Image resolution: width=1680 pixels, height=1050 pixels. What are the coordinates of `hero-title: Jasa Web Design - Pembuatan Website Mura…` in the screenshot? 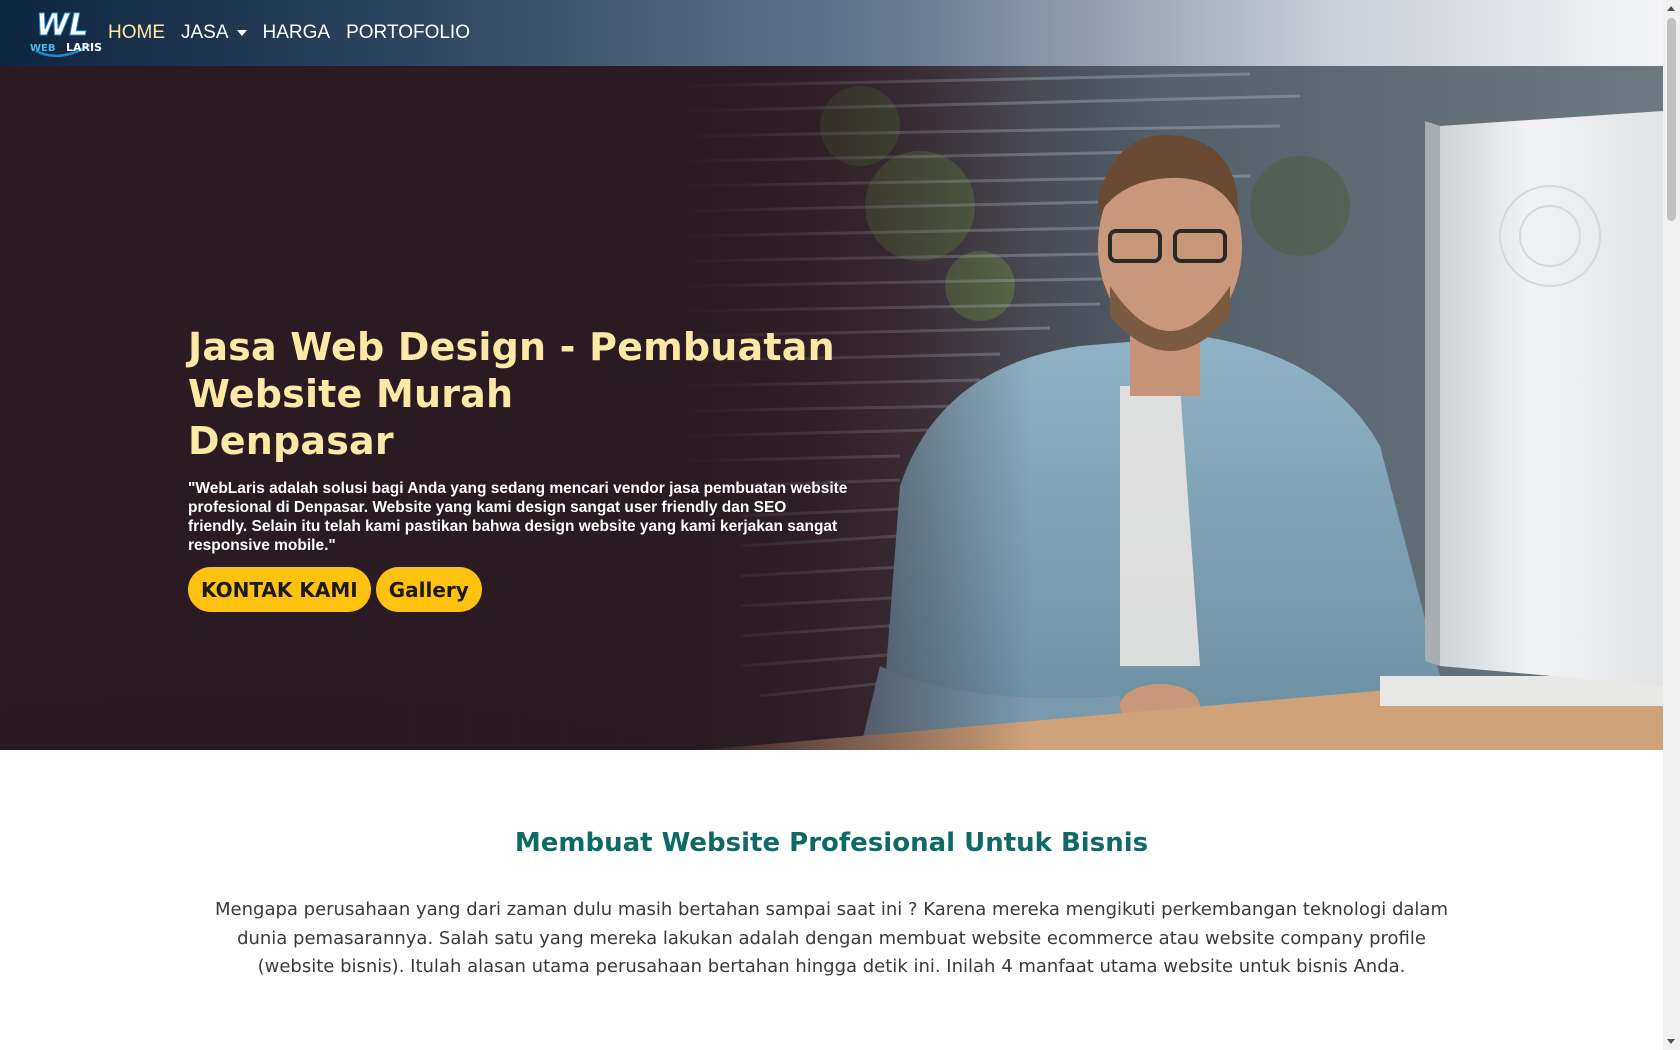 It's located at (518, 394).